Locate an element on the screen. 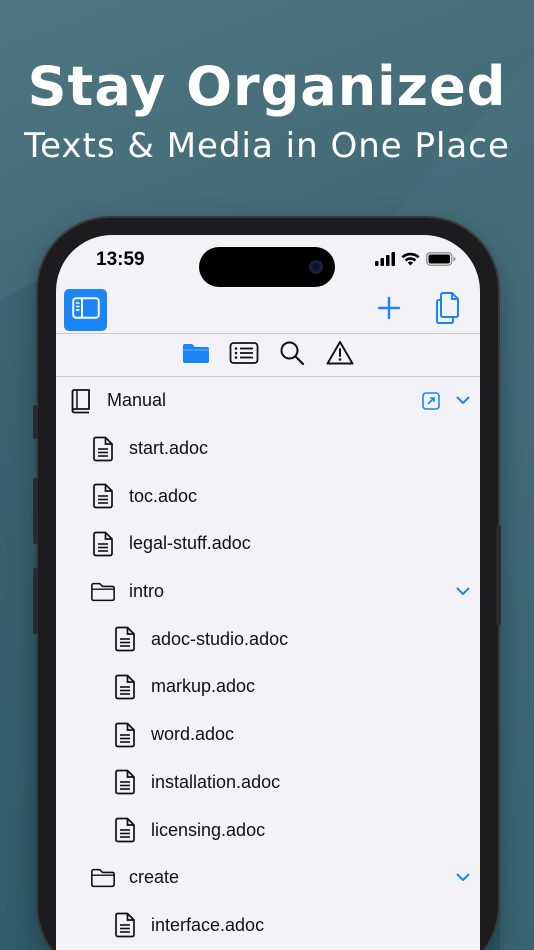  side-button-volume-up is located at coordinates (35, 511).